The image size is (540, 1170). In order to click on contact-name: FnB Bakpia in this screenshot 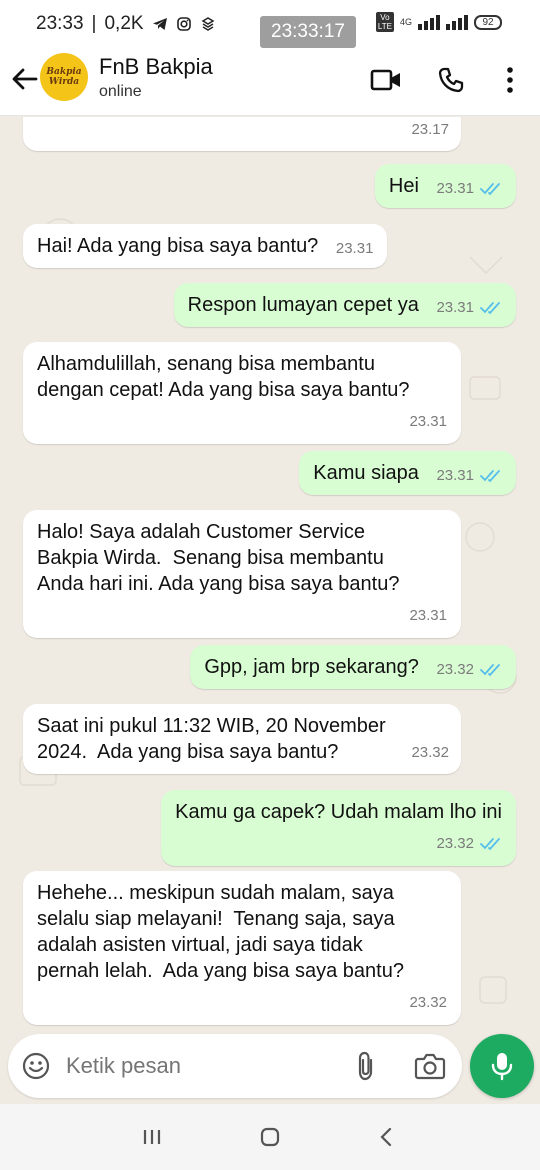, I will do `click(156, 67)`.